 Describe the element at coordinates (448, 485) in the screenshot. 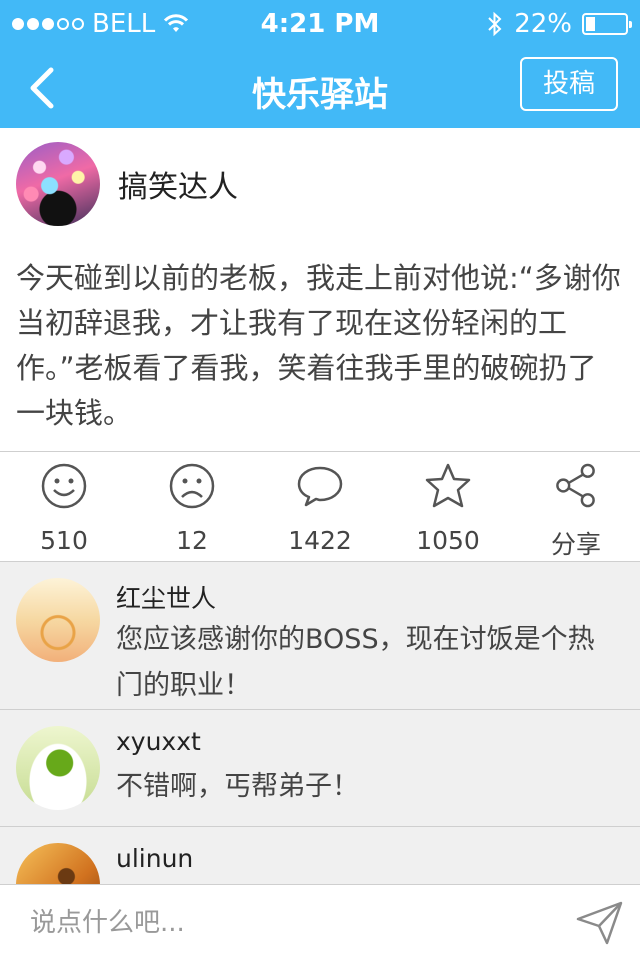

I see `star-icon` at that location.